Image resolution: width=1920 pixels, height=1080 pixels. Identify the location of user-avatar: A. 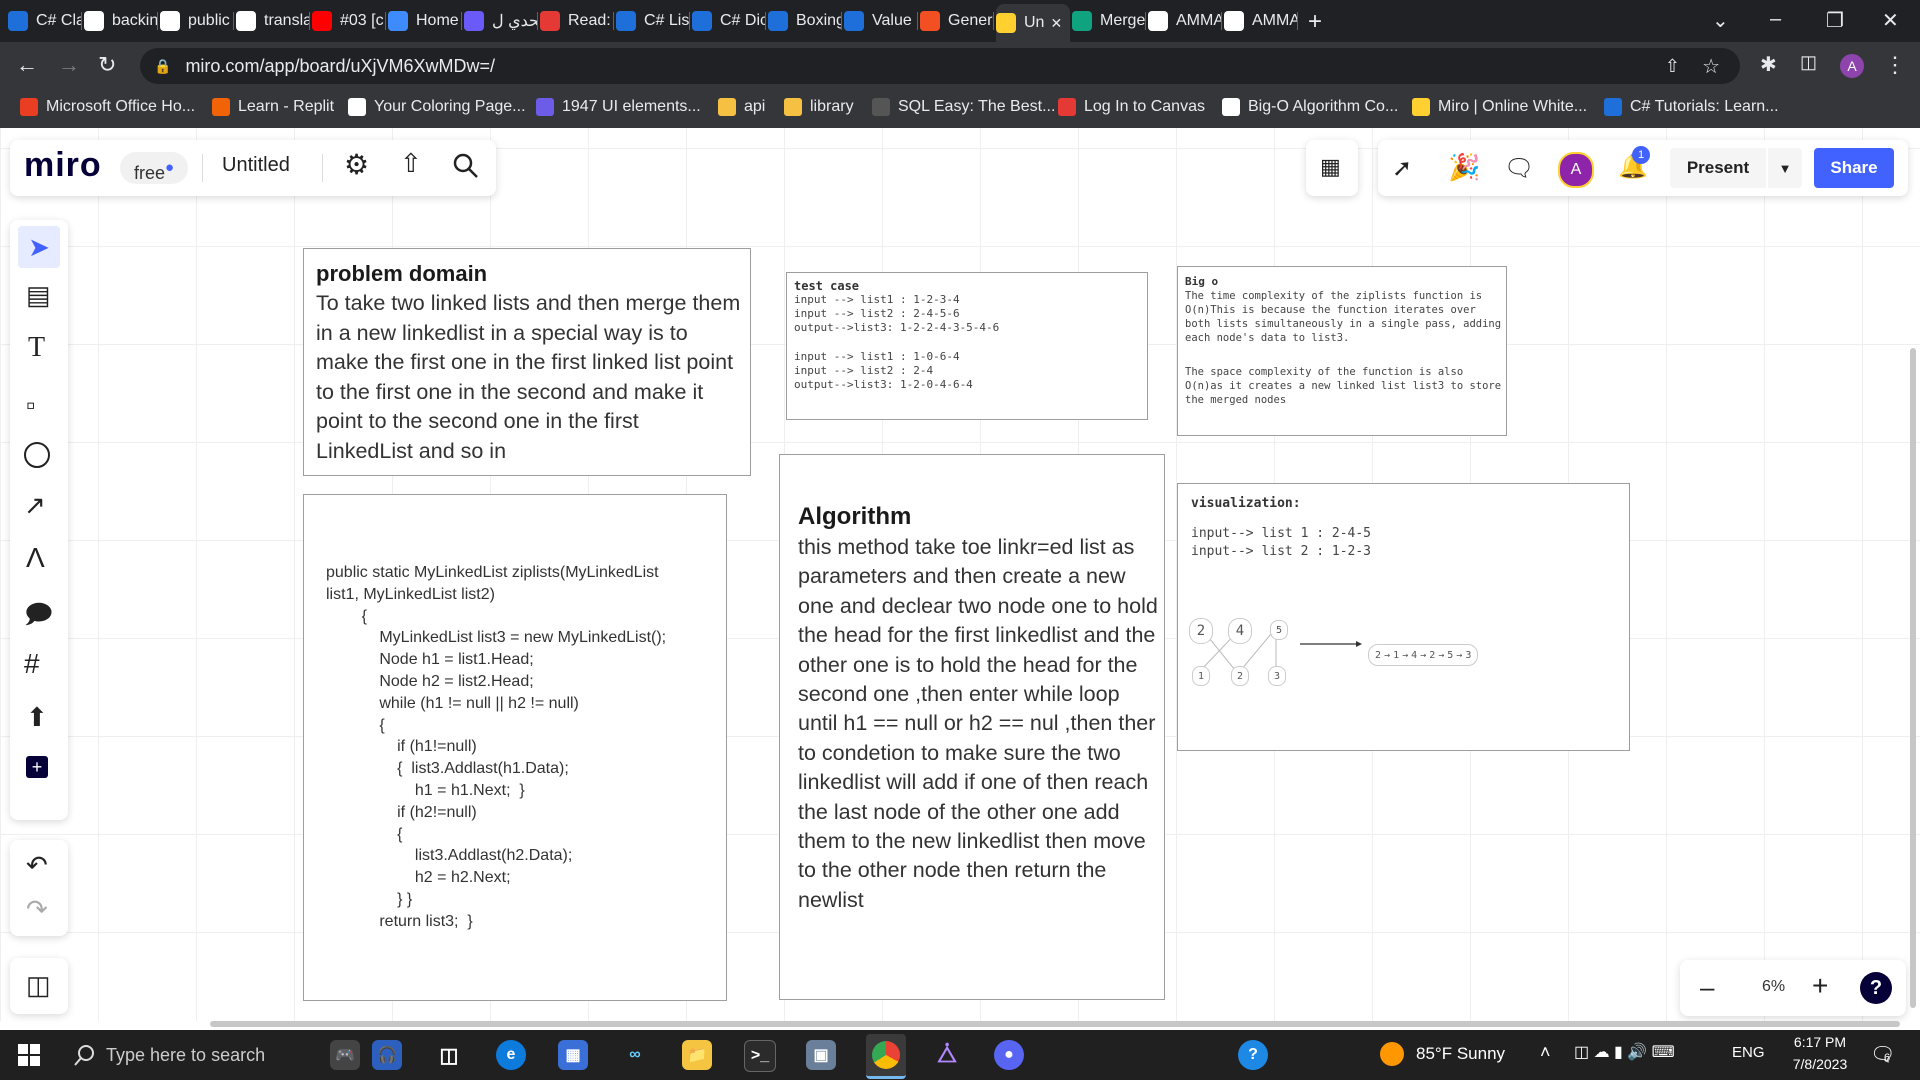
(1576, 170).